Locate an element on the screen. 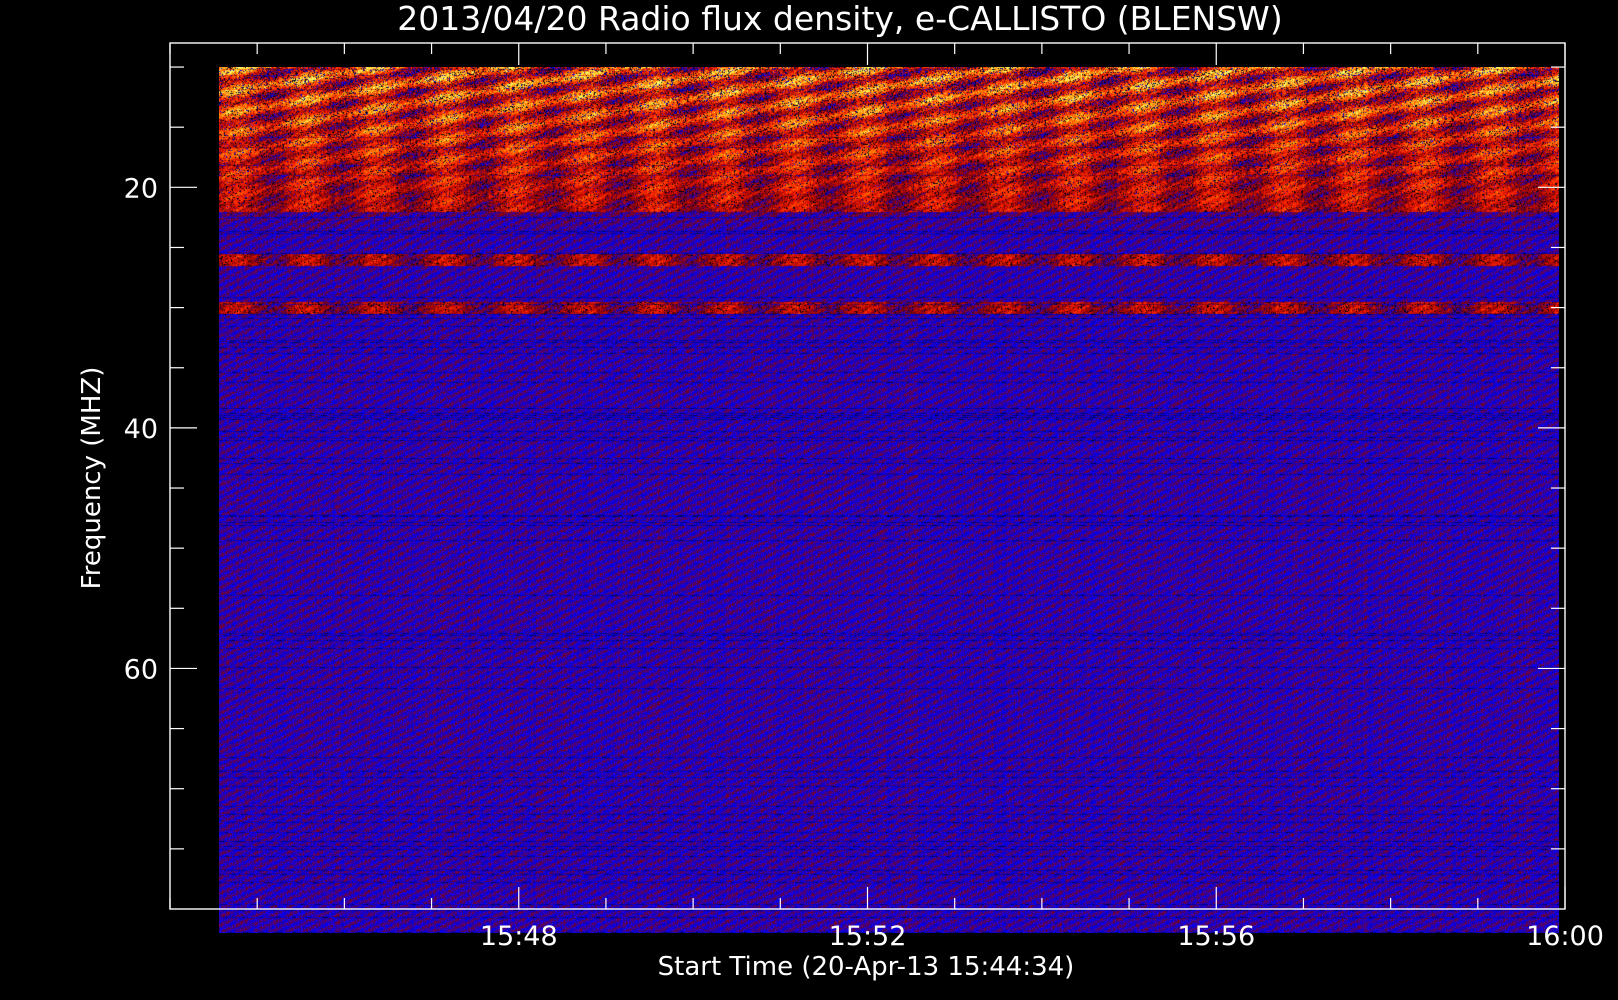  x-tick-label: 15:52 is located at coordinates (868, 936).